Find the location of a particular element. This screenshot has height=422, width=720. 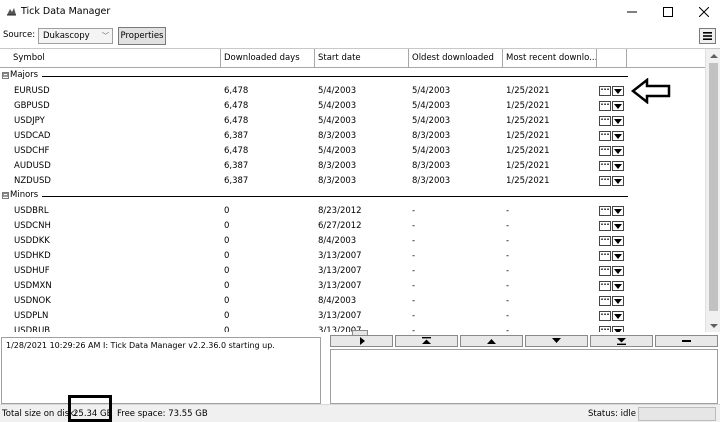

start-button is located at coordinates (361, 341).